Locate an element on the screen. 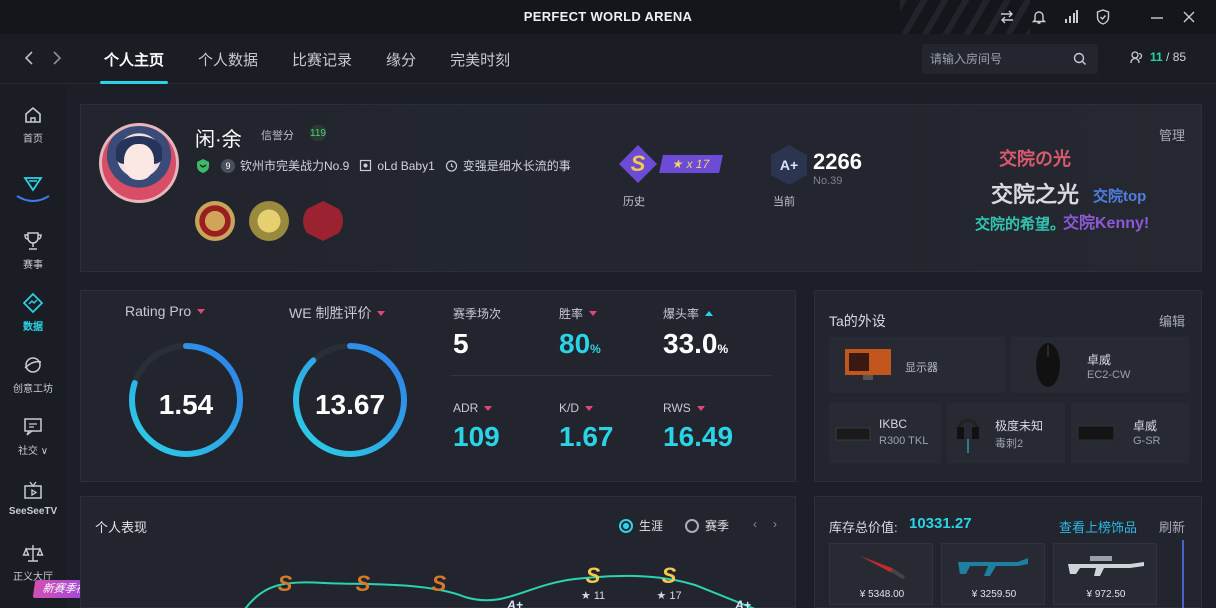  inventory-item: ¥ 5348.00 is located at coordinates (881, 574).